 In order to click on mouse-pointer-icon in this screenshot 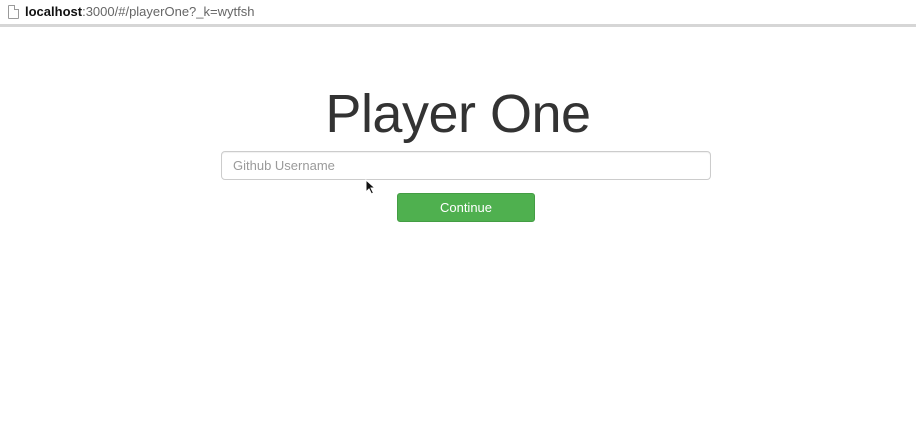, I will do `click(371, 187)`.